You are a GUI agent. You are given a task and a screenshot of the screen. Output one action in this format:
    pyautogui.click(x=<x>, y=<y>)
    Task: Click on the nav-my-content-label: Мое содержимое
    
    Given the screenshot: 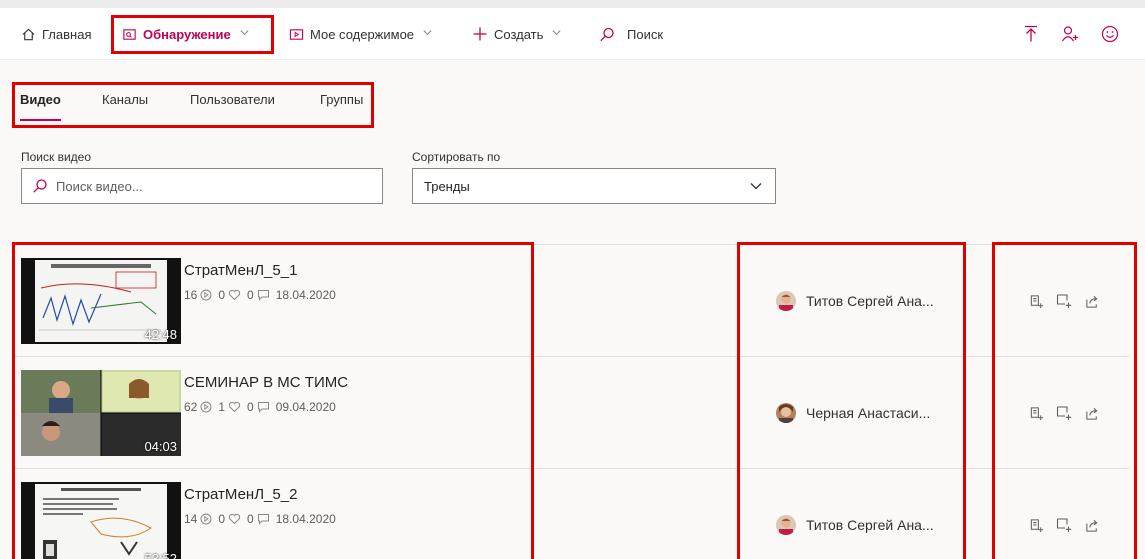 What is the action you would take?
    pyautogui.click(x=362, y=34)
    